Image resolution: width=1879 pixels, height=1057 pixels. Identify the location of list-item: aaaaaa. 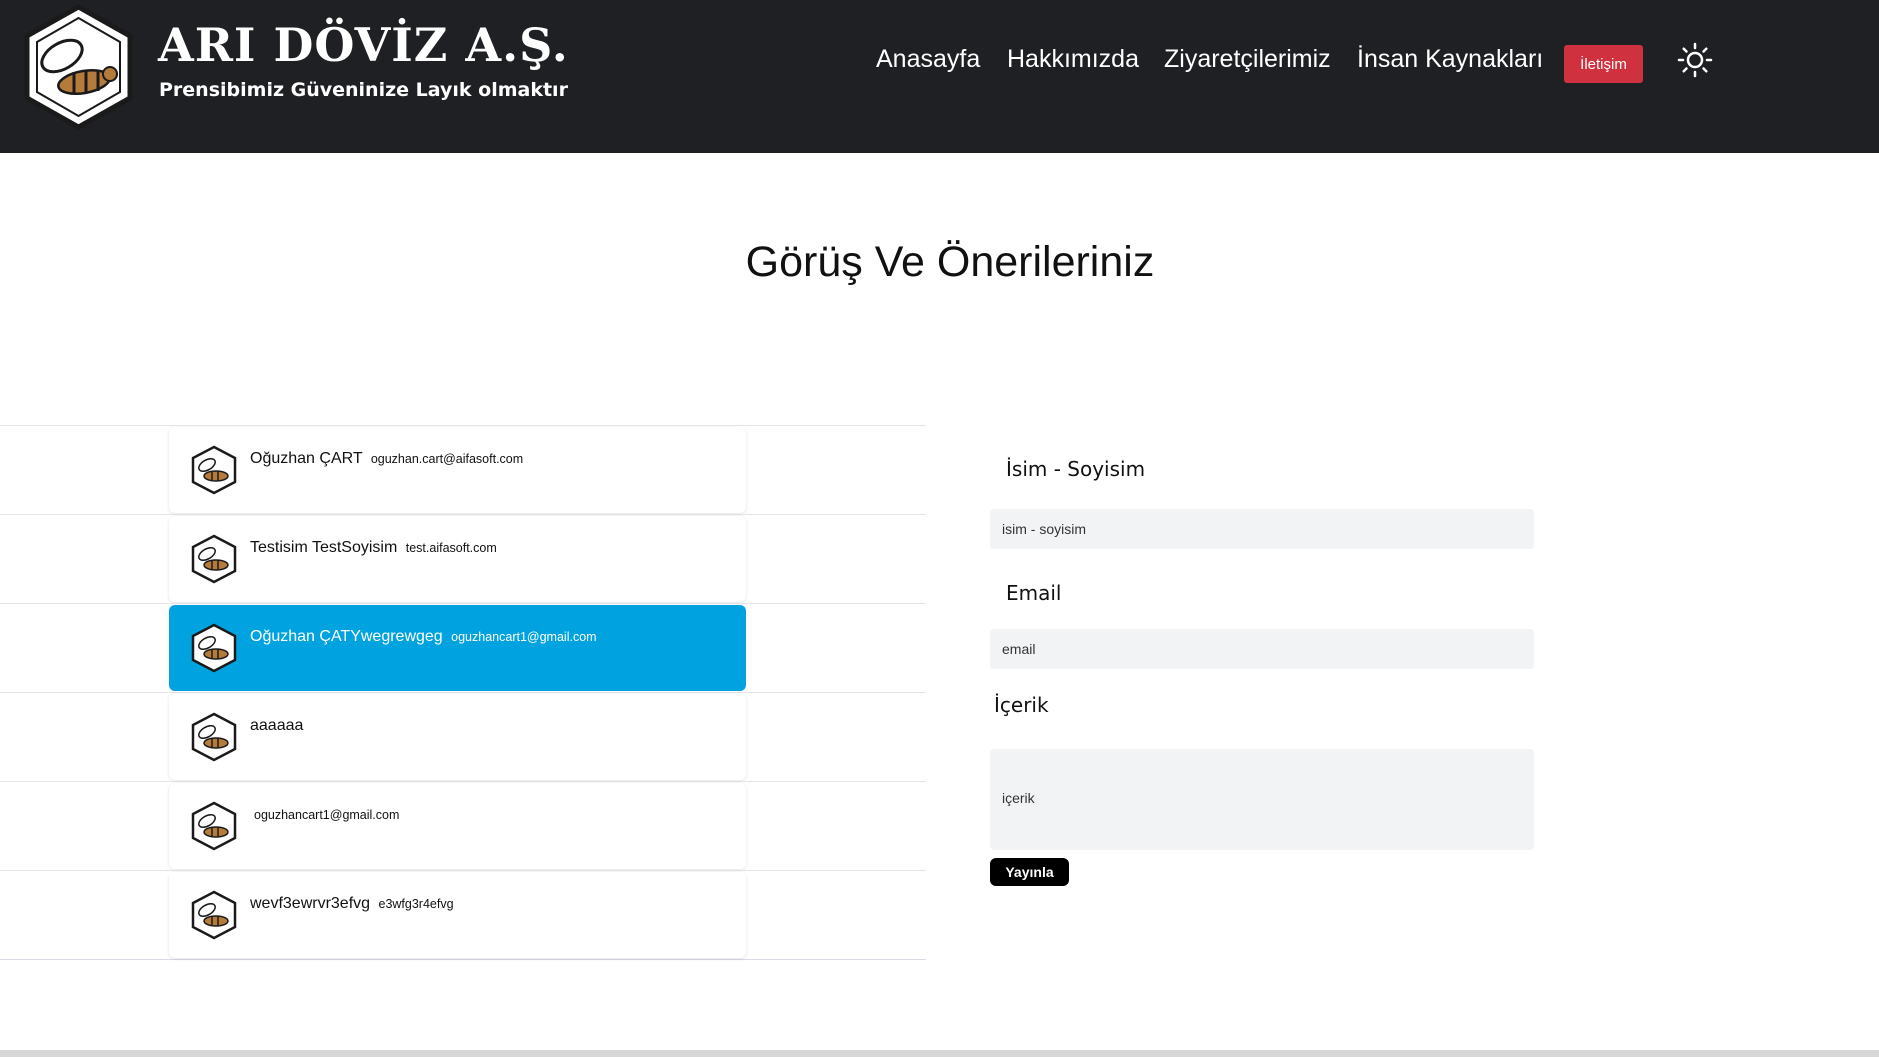
(463, 736).